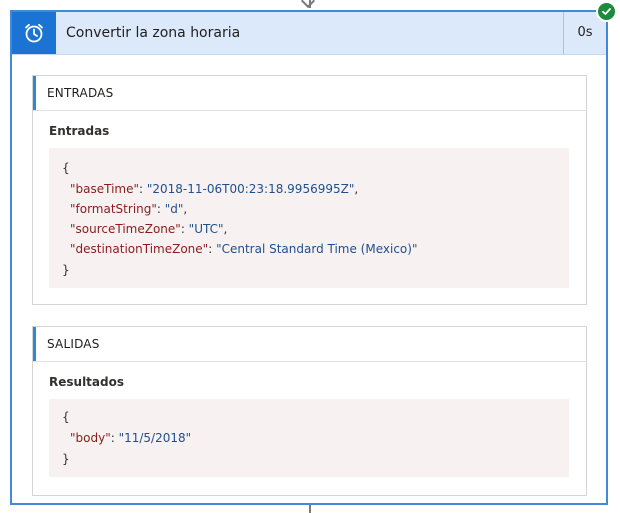 The height and width of the screenshot is (513, 620). I want to click on json-line: "body": "11/5/2018", so click(131, 438).